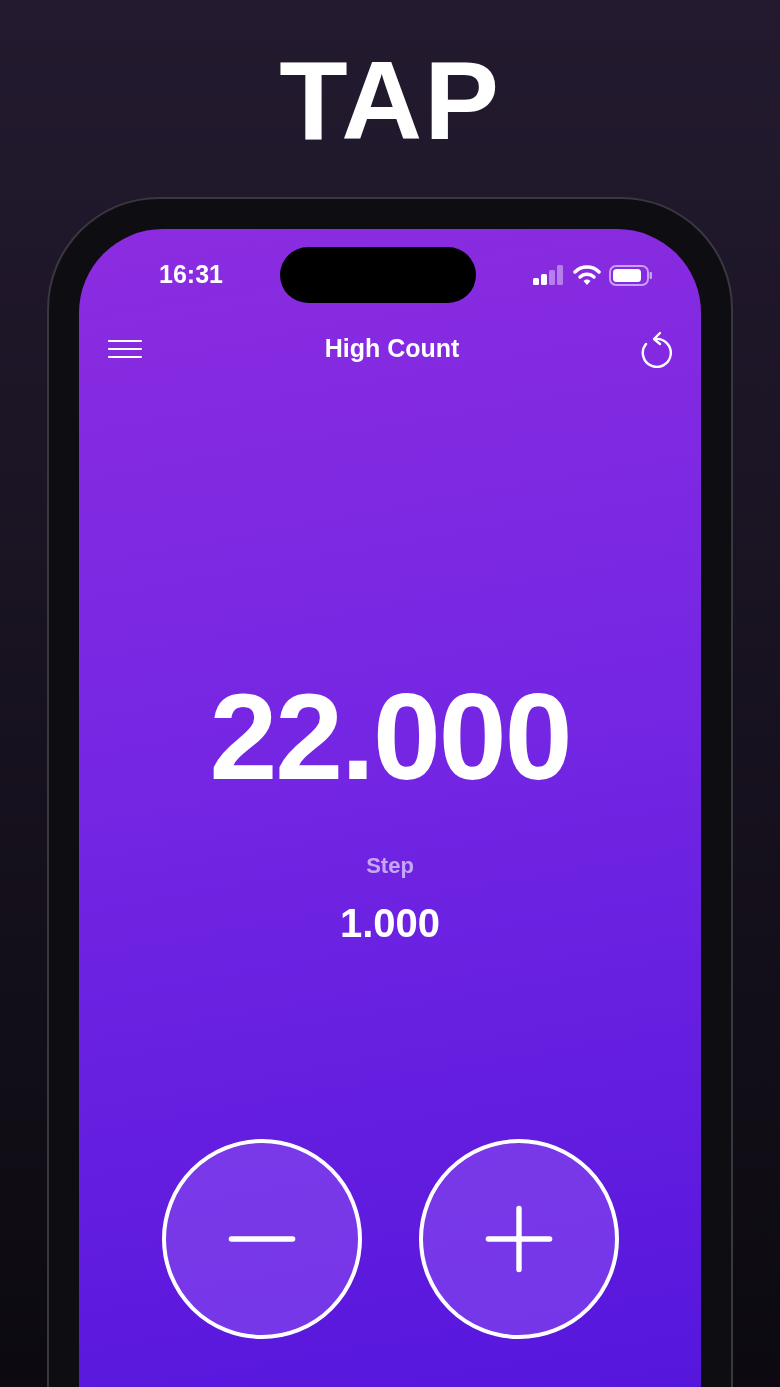 This screenshot has width=780, height=1387. Describe the element at coordinates (125, 349) in the screenshot. I see `menu-icon` at that location.